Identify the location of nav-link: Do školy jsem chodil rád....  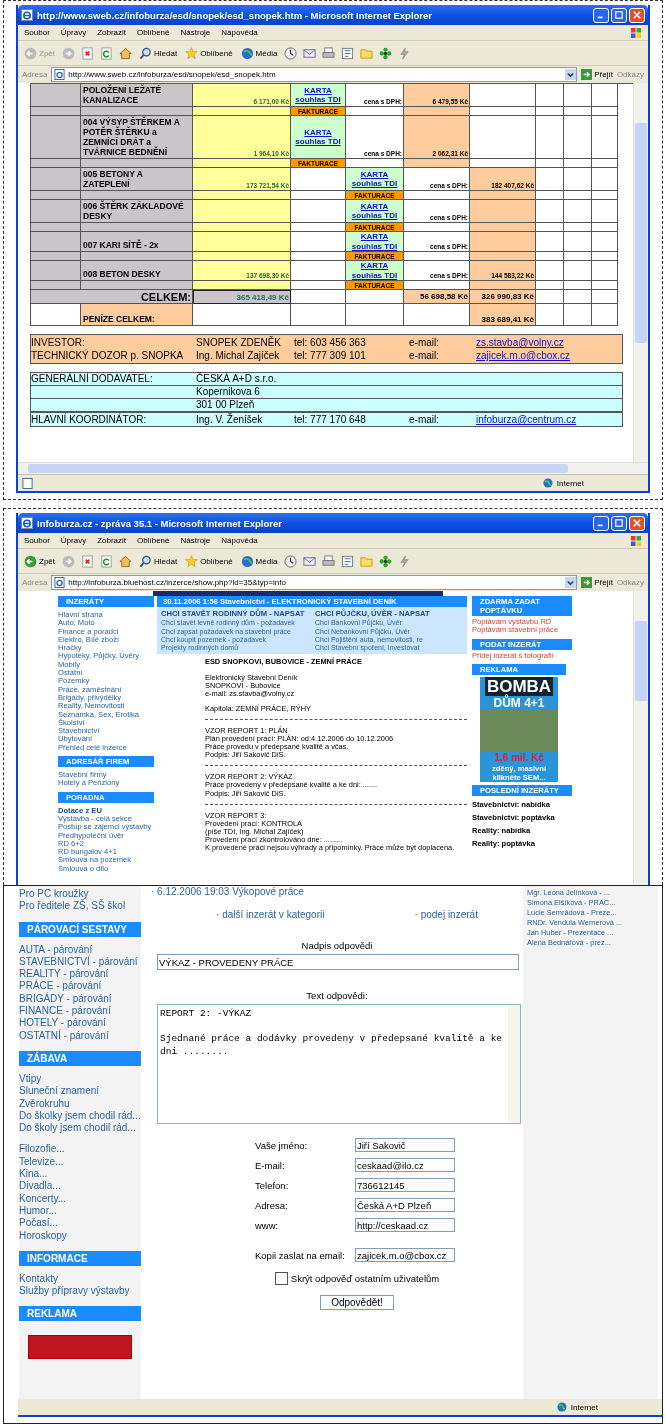
(80, 1128).